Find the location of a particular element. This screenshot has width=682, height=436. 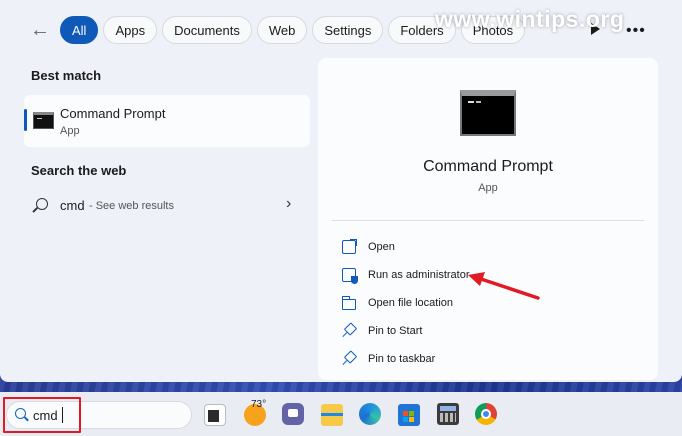

more-options-icon: ••• is located at coordinates (636, 31).